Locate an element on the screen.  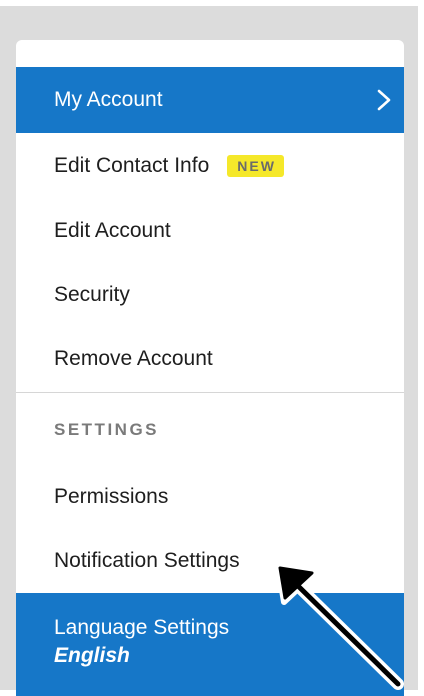
menu-item-notification-settings: Notification Settings is located at coordinates (210, 561).